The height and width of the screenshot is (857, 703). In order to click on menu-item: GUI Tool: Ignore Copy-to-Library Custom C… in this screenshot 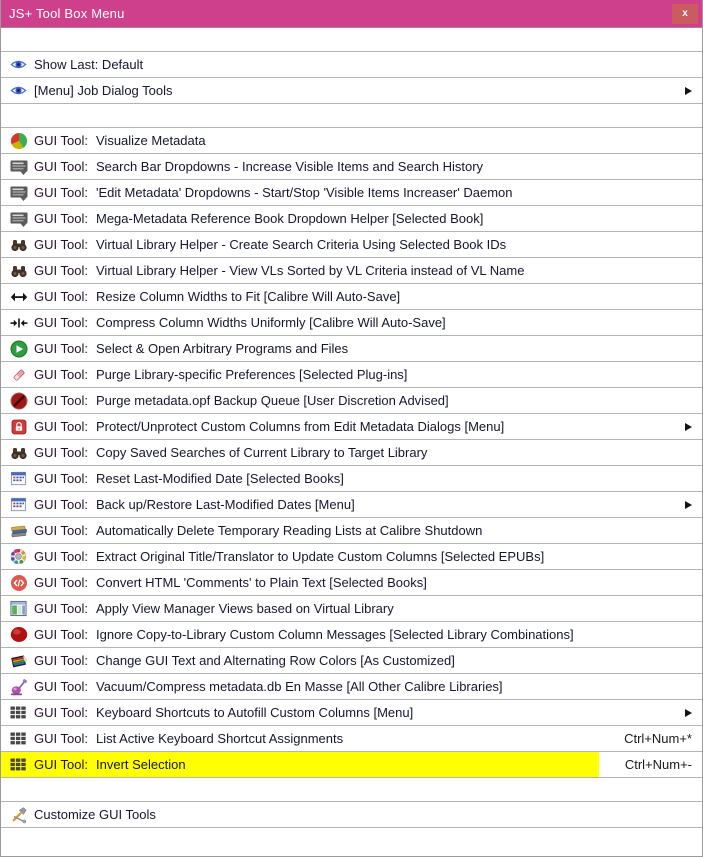, I will do `click(351, 635)`.